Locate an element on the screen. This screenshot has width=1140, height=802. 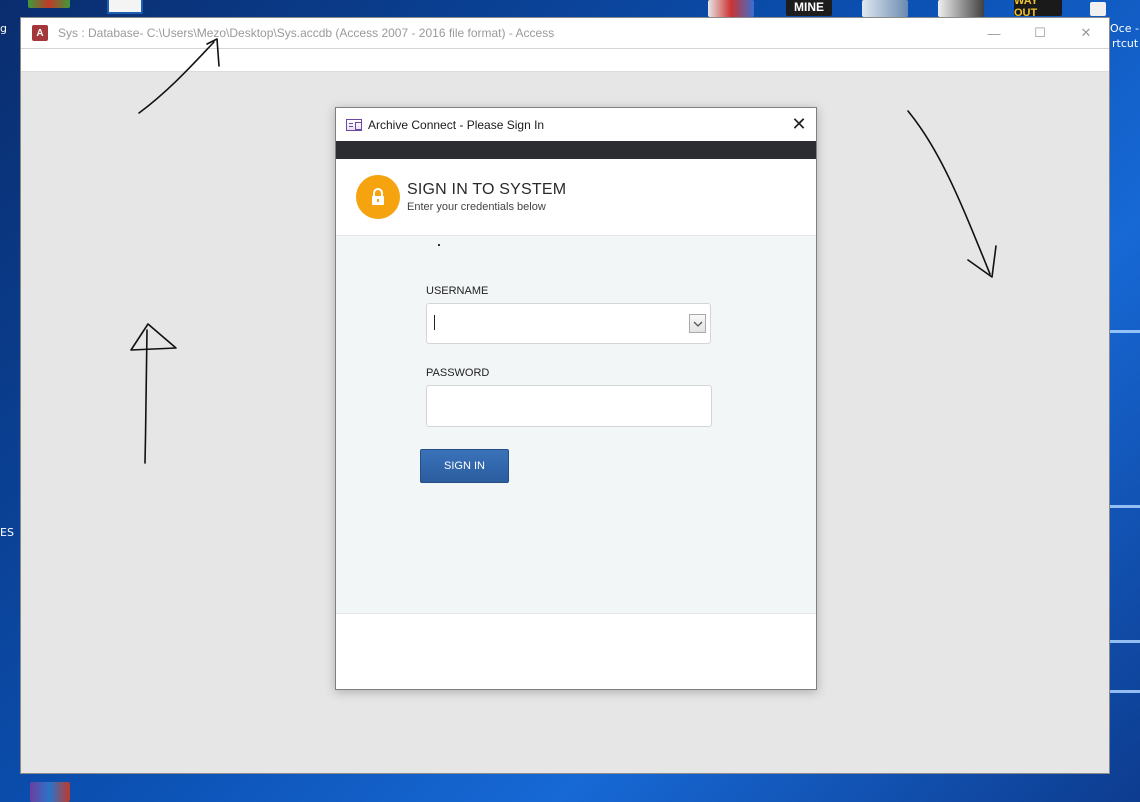
desktop-icon-archive-bottom is located at coordinates (50, 792).